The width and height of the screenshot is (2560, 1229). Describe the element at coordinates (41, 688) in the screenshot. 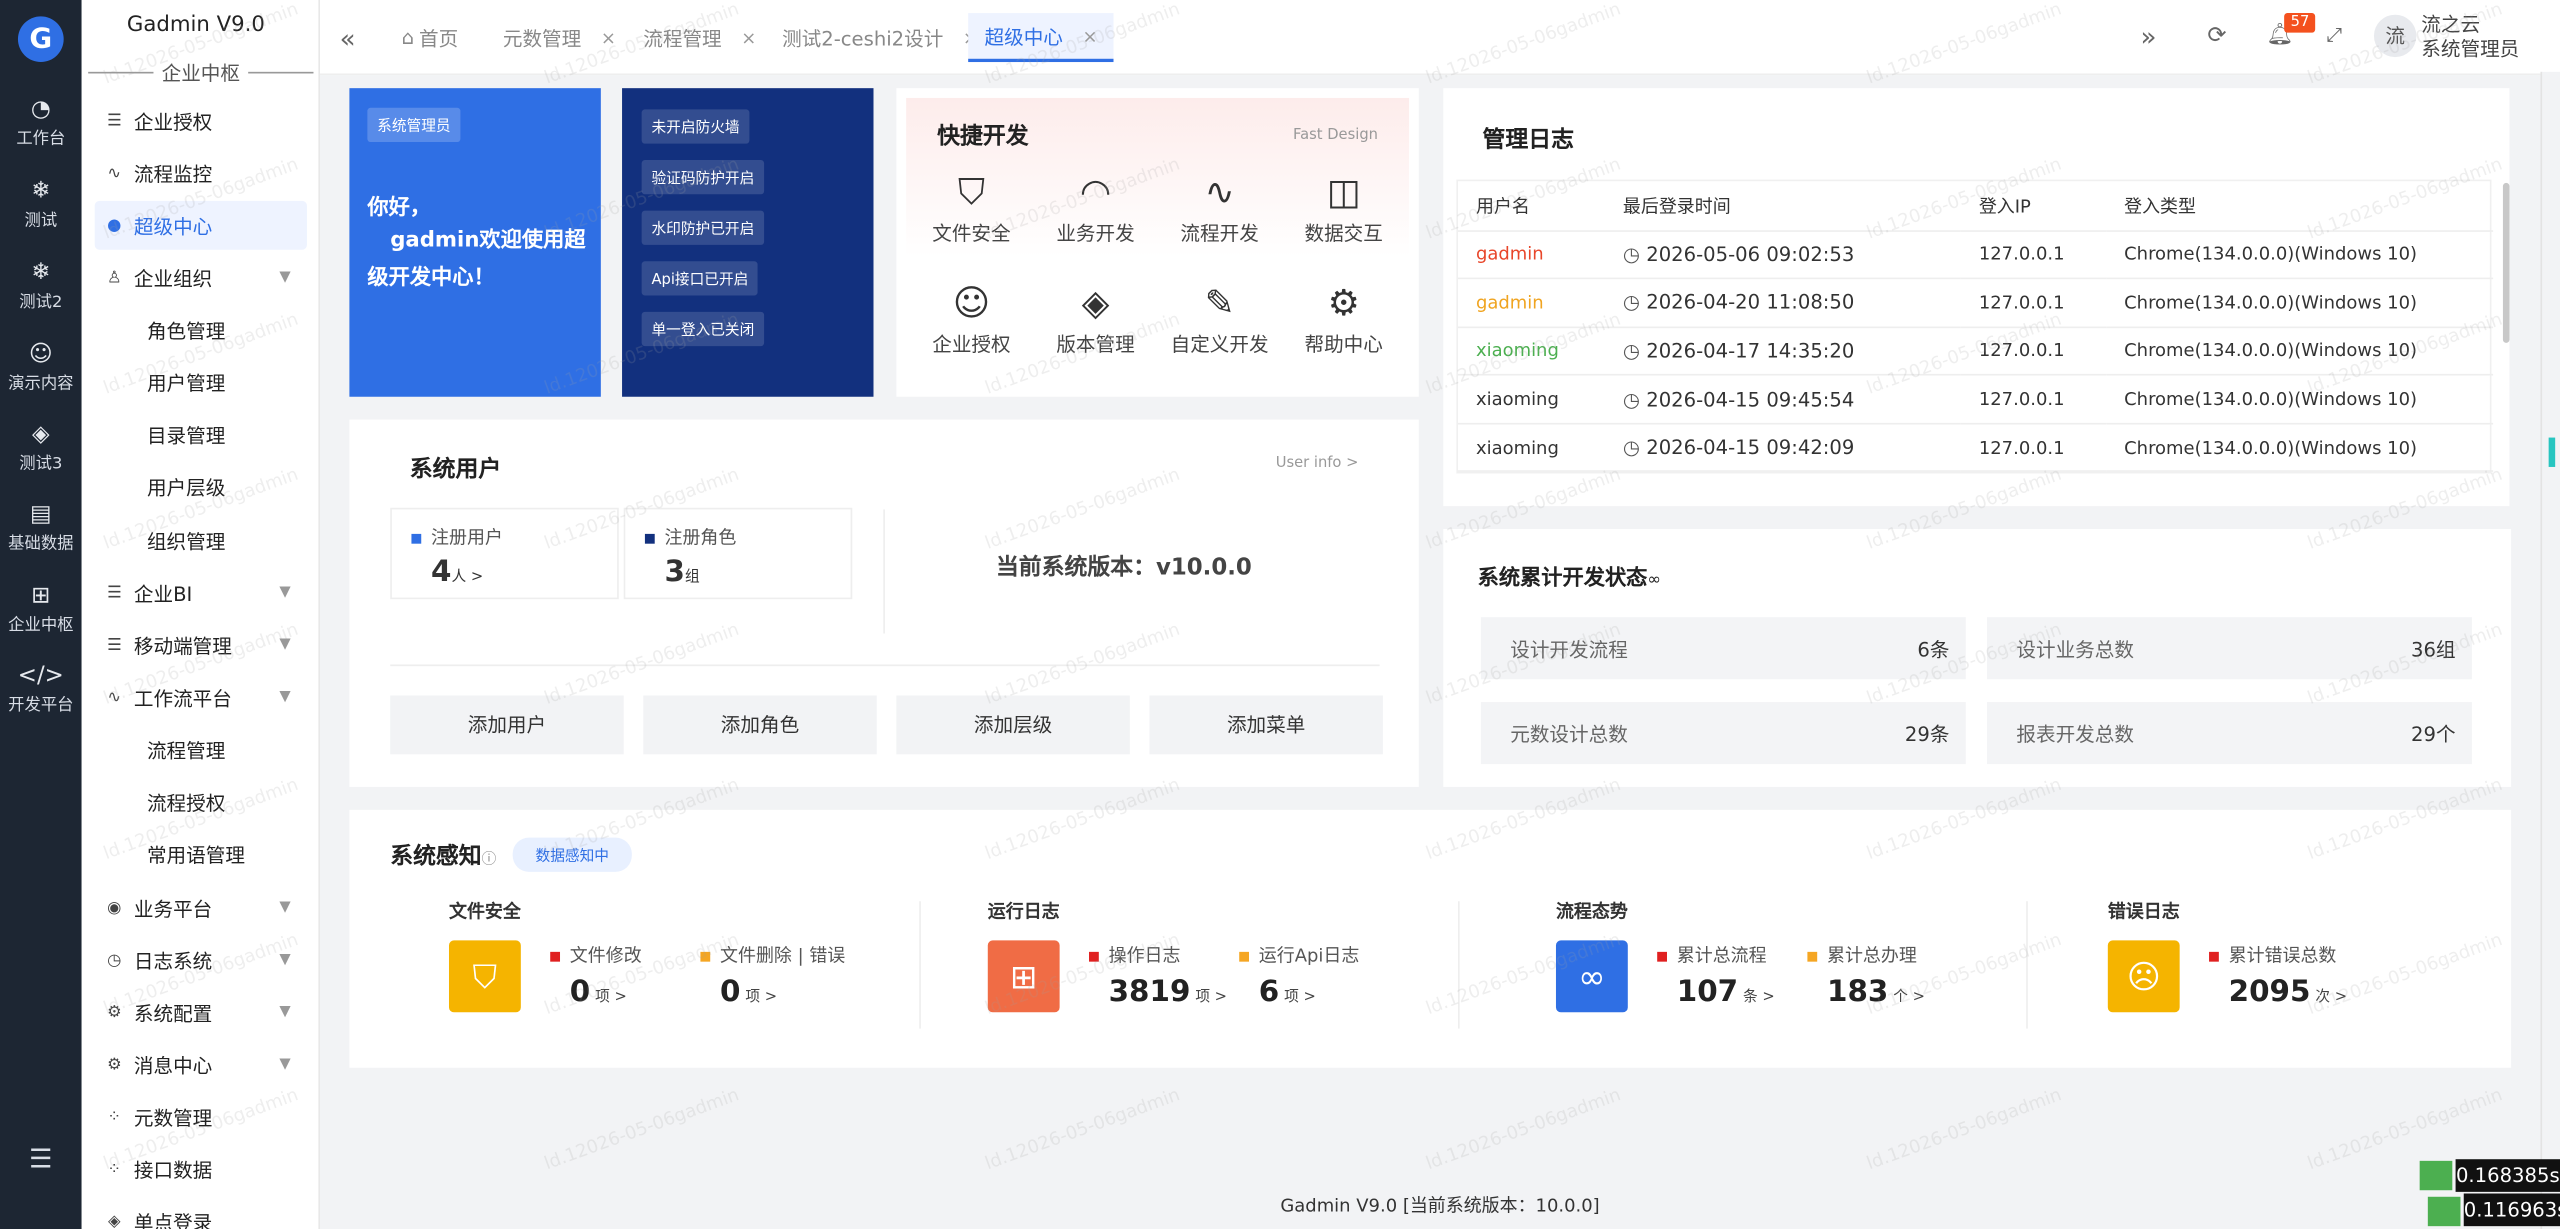

I see `rail-item-7: </> 开发平台` at that location.